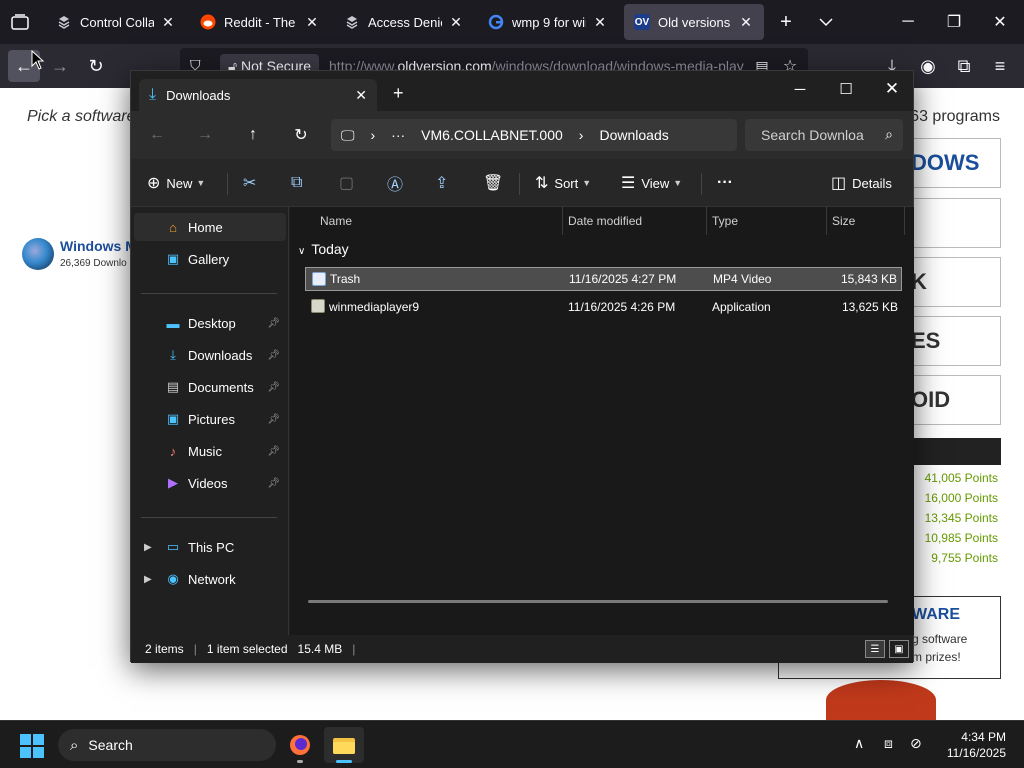 The height and width of the screenshot is (768, 1024). I want to click on explorer-refresh-button: ↻, so click(301, 135).